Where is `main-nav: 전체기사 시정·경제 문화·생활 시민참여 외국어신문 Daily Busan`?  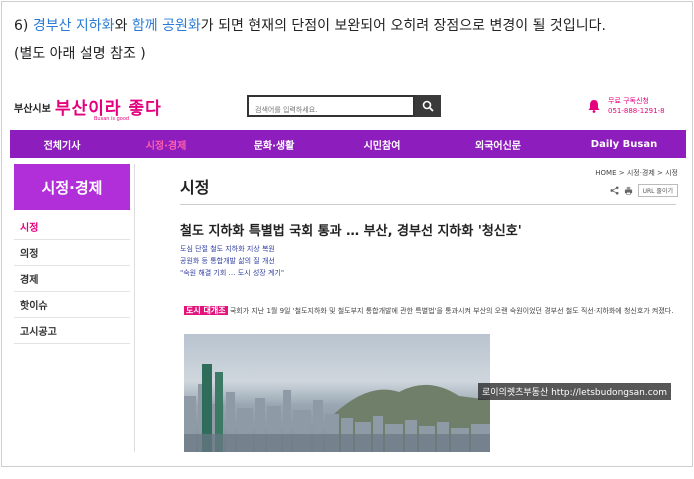
main-nav: 전체기사 시정·경제 문화·생활 시민참여 외국어신문 Daily Busan is located at coordinates (348, 144).